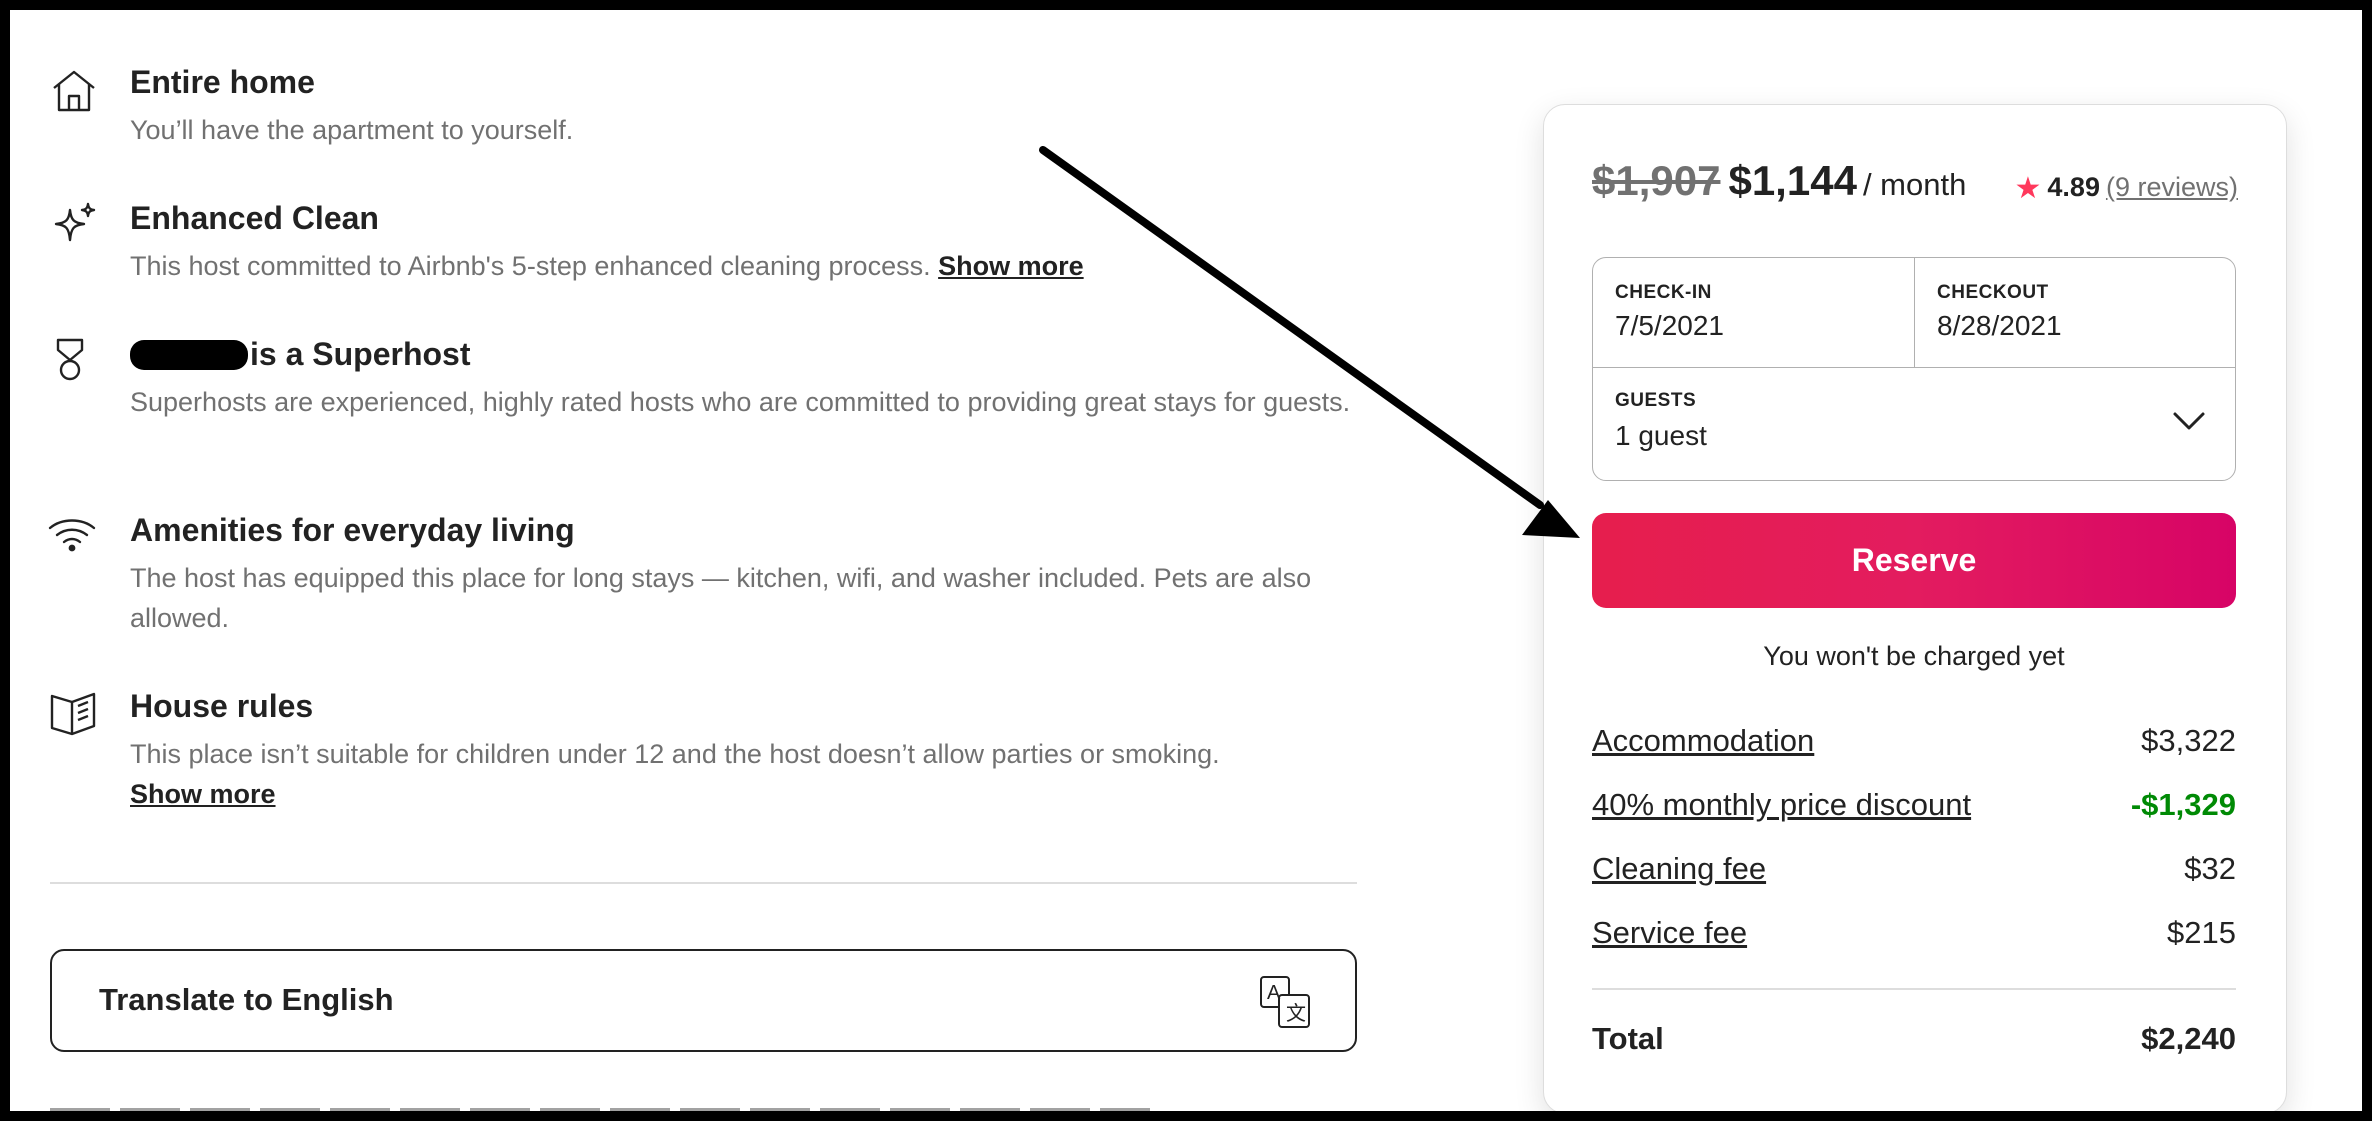 Image resolution: width=2372 pixels, height=1121 pixels. What do you see at coordinates (2188, 1038) in the screenshot?
I see `total-amount: $2,240` at bounding box center [2188, 1038].